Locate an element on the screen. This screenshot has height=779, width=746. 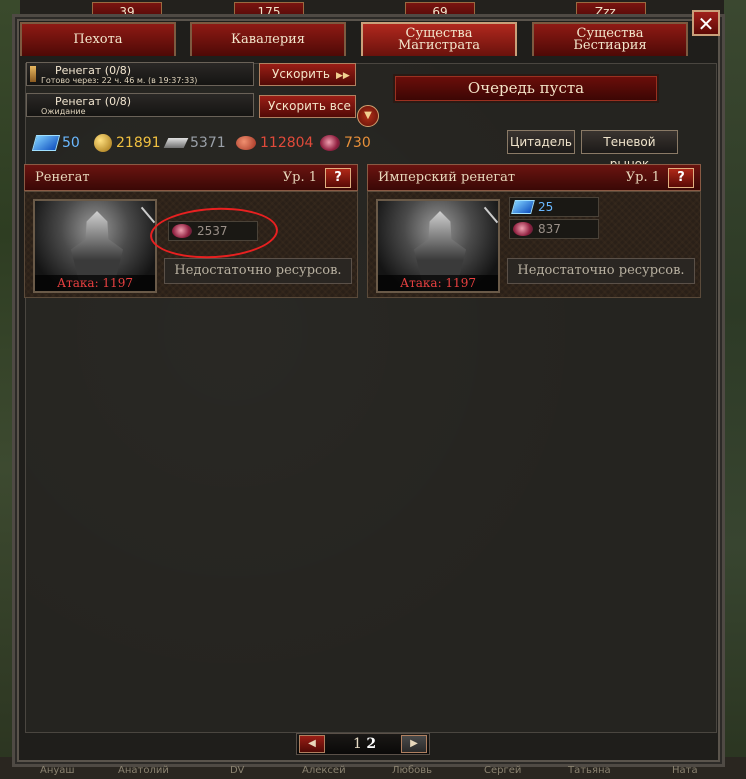
close-button: ✕ is located at coordinates (706, 23).